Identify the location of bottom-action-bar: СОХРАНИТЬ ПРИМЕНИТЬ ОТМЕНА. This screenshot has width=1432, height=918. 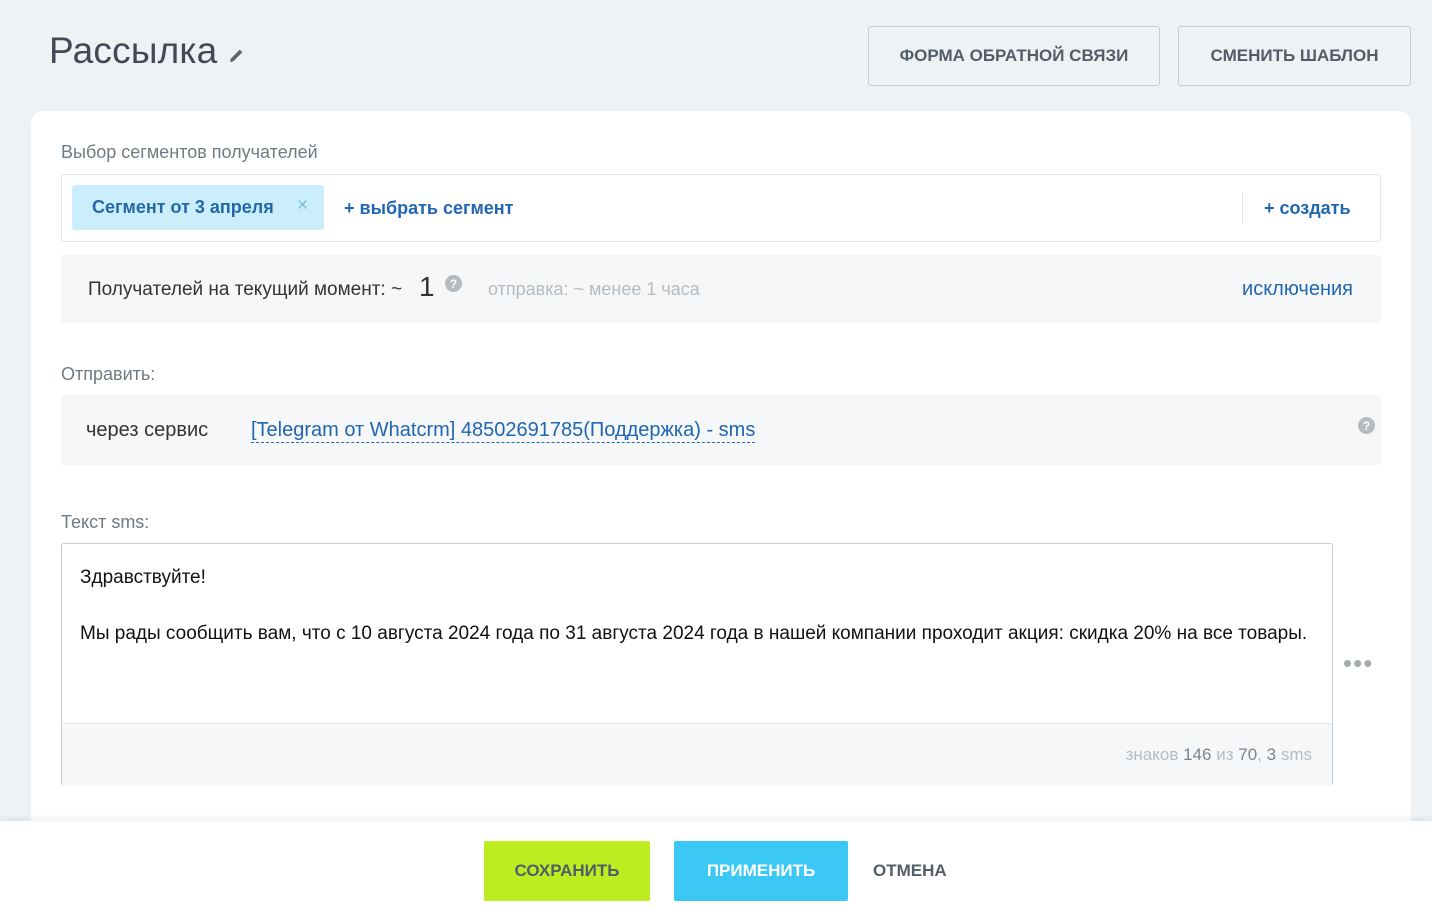
(716, 869).